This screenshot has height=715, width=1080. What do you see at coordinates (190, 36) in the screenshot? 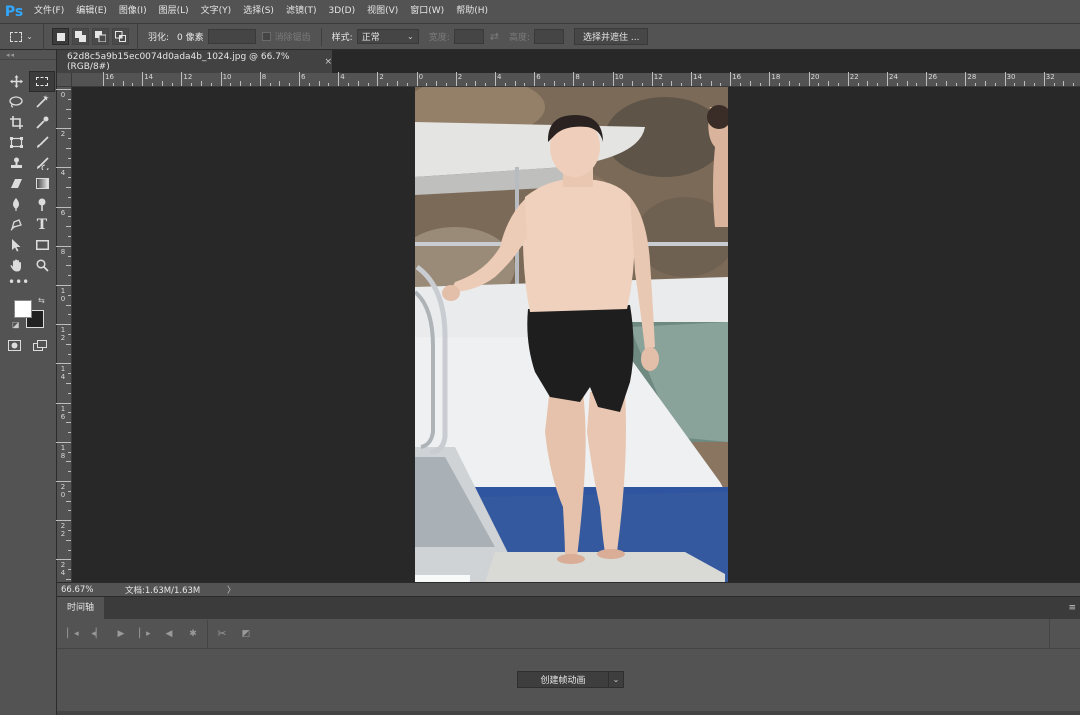
I see `feather-value: 0 像素` at bounding box center [190, 36].